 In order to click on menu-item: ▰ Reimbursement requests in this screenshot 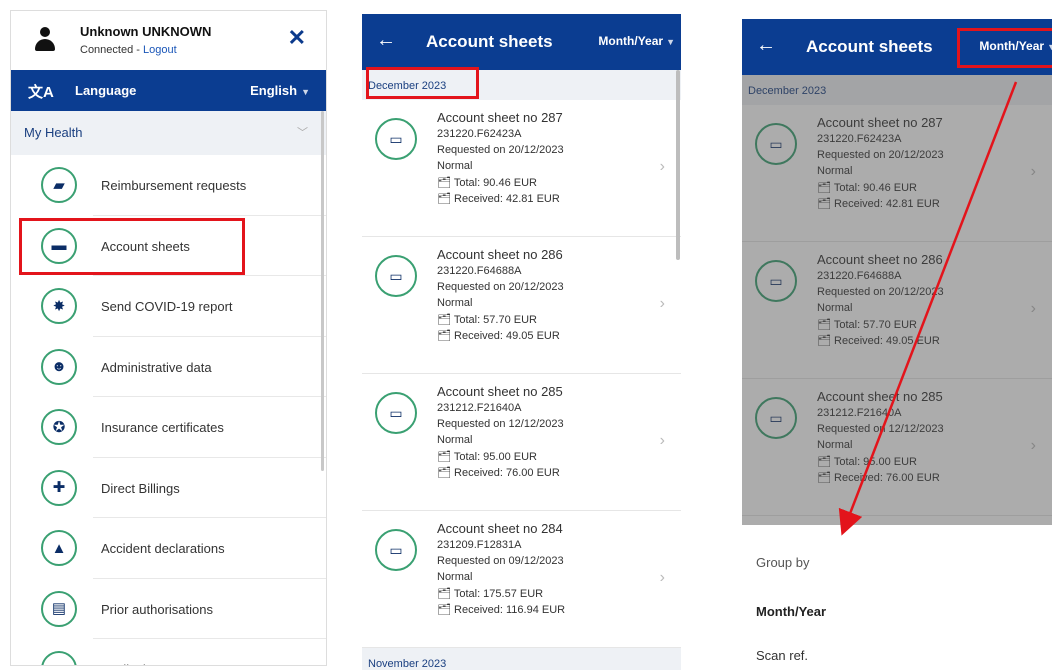, I will do `click(183, 185)`.